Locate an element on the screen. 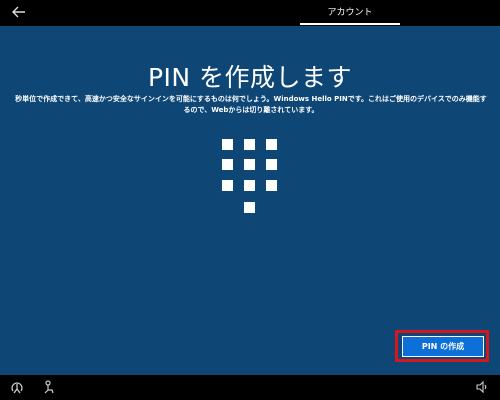 Image resolution: width=500 pixels, height=400 pixels. page-title: PIN を作成します is located at coordinates (250, 77).